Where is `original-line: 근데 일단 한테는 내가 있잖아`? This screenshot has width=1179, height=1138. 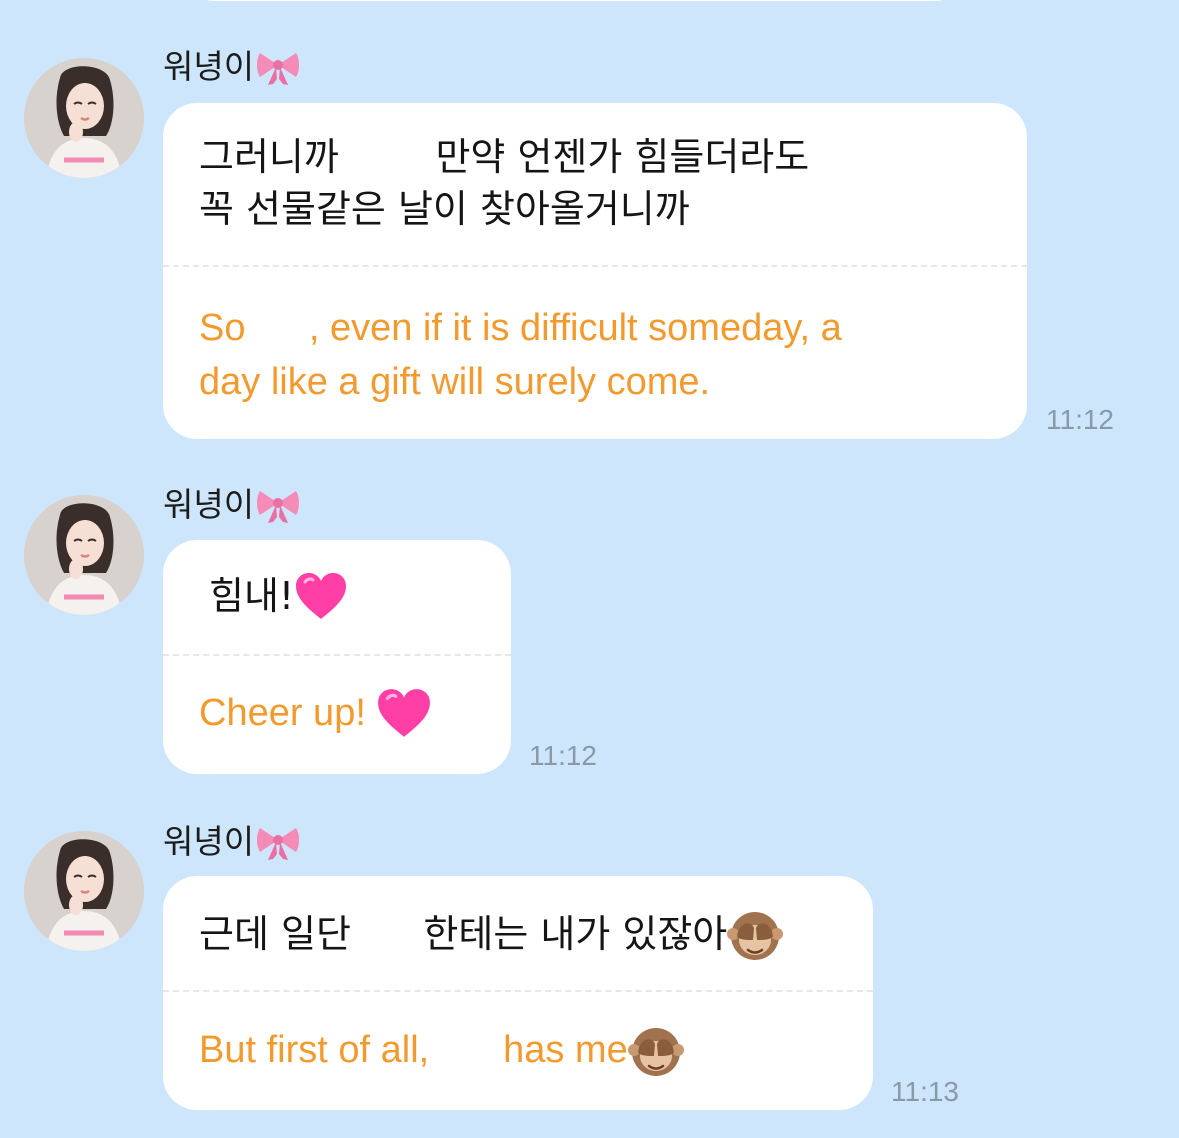 original-line: 근데 일단 한테는 내가 있잖아 is located at coordinates (491, 934).